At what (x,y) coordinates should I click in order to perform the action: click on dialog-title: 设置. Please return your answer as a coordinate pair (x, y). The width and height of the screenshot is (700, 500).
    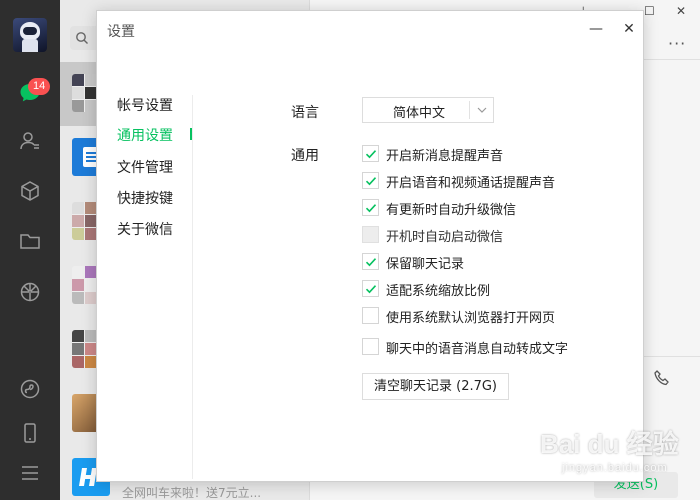
    Looking at the image, I should click on (121, 32).